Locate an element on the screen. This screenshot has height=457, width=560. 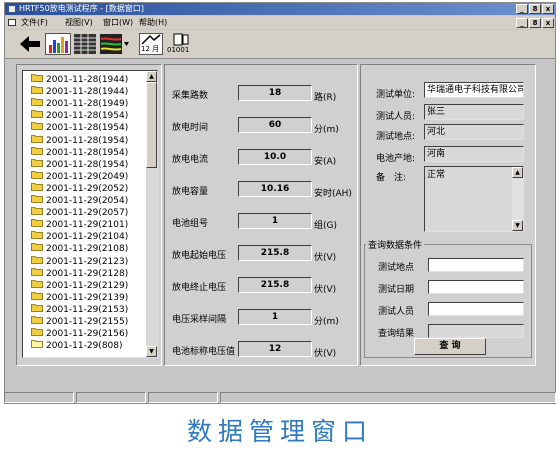
tree-item: 2001-11-29(2052) is located at coordinates (79, 188).